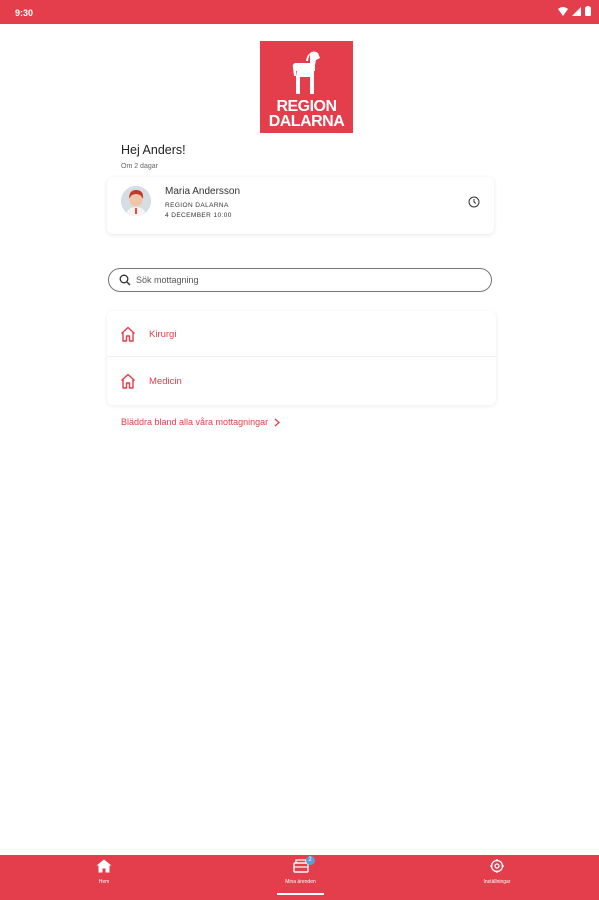 This screenshot has height=900, width=599. I want to click on dala-horse-icon, so click(306, 72).